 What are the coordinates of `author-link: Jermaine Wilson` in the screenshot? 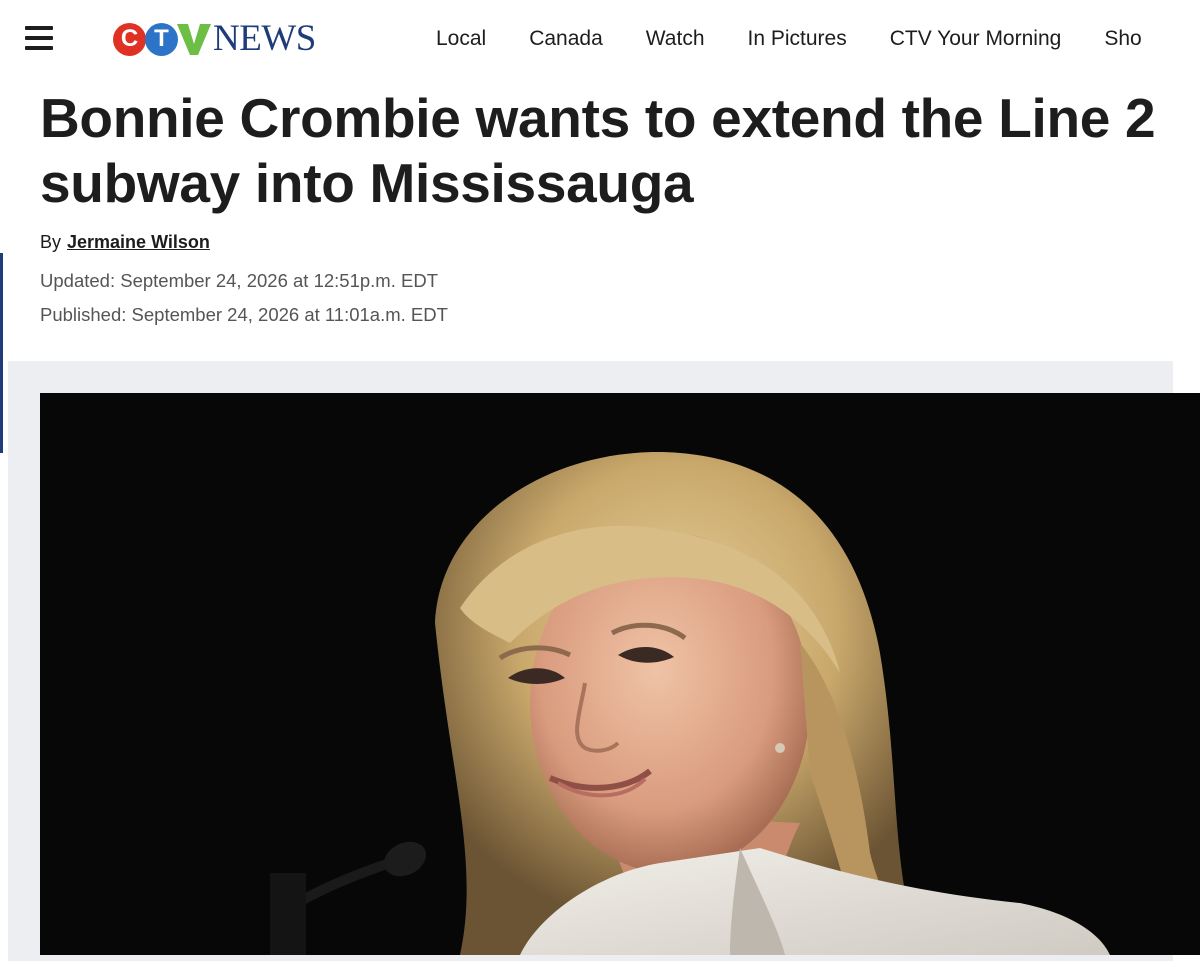 It's located at (138, 242).